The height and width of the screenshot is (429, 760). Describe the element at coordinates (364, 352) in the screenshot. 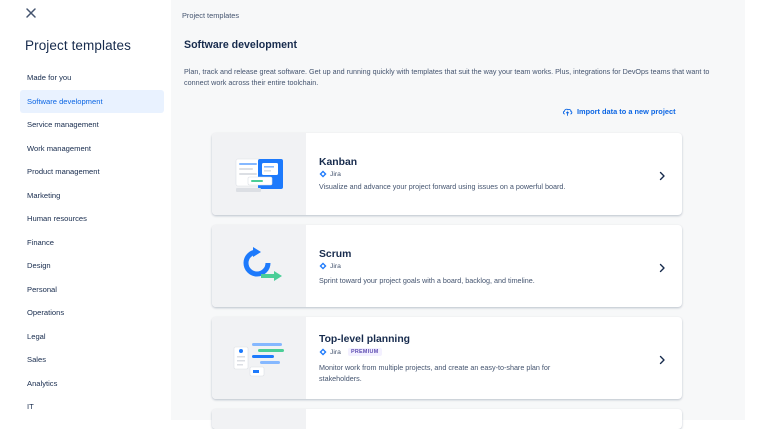

I see `premium-badge: PREMIUM` at that location.